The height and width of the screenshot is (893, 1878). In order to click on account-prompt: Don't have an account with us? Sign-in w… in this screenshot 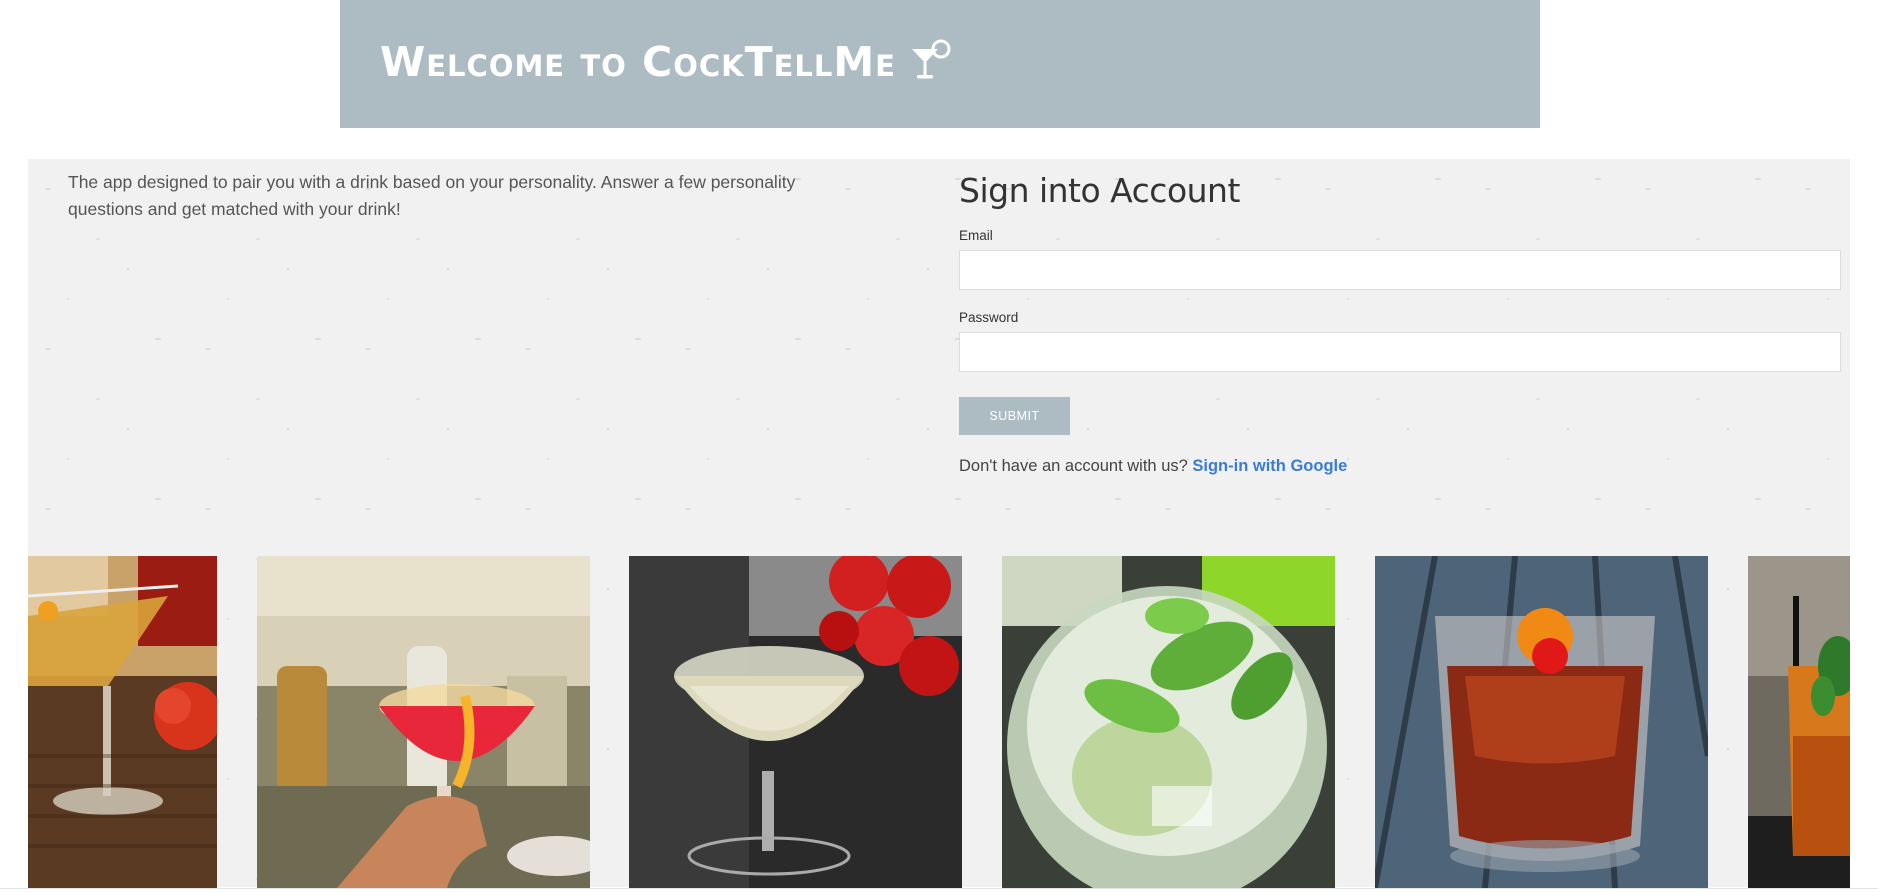, I will do `click(1400, 466)`.